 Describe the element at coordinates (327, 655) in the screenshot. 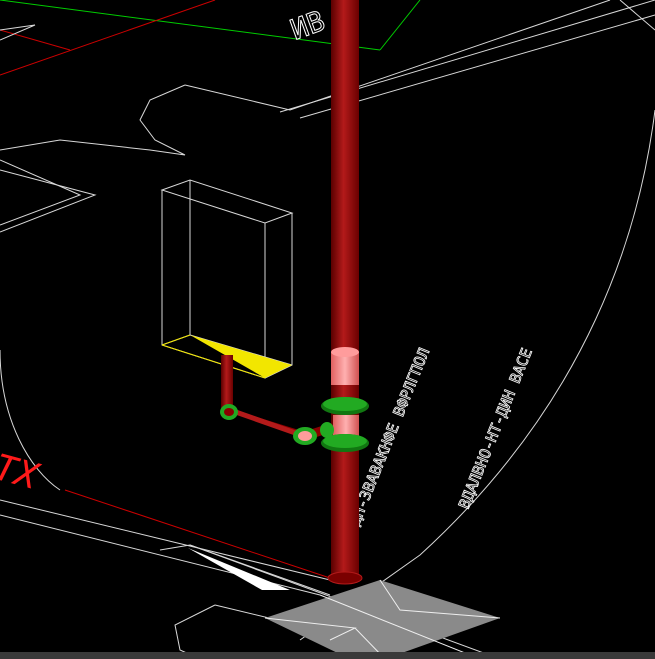

I see `status-bar` at that location.